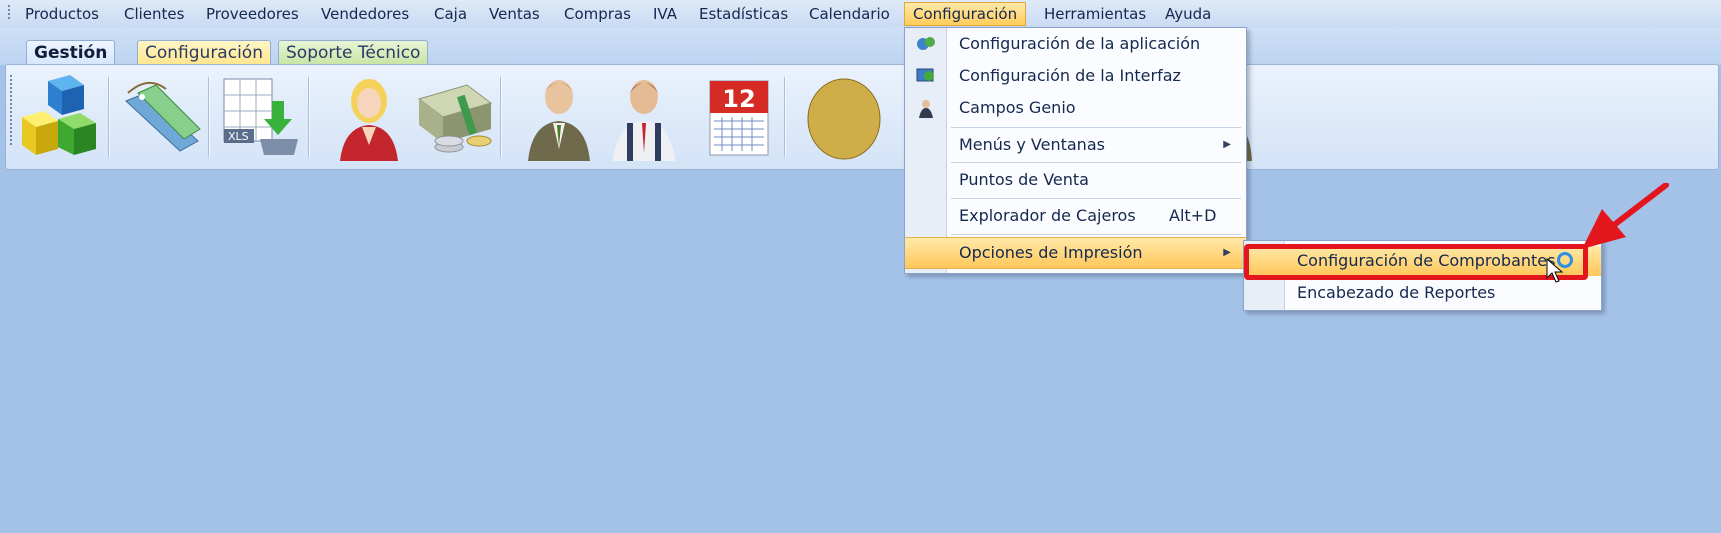 The height and width of the screenshot is (533, 1721). I want to click on highlight-annotation-box, so click(1416, 262).